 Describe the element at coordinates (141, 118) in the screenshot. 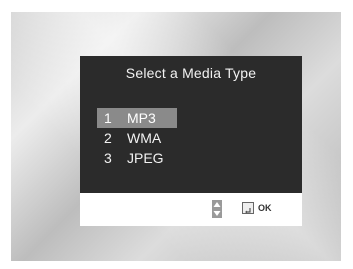

I see `menu-item-label: MP3` at that location.